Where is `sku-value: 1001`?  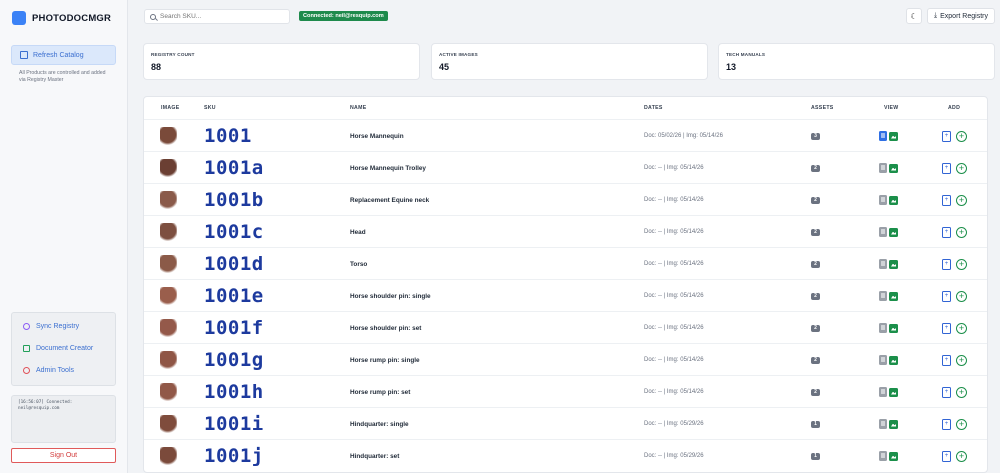
sku-value: 1001 is located at coordinates (228, 136).